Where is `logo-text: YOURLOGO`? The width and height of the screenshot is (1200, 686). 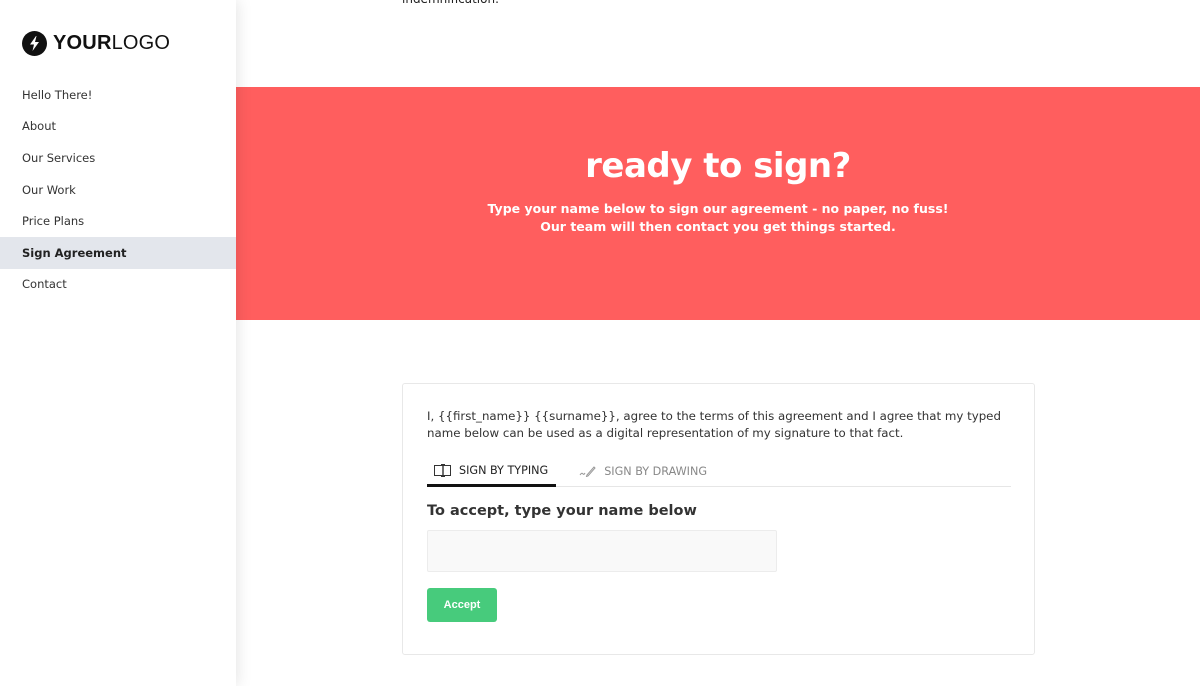
logo-text: YOURLOGO is located at coordinates (111, 43).